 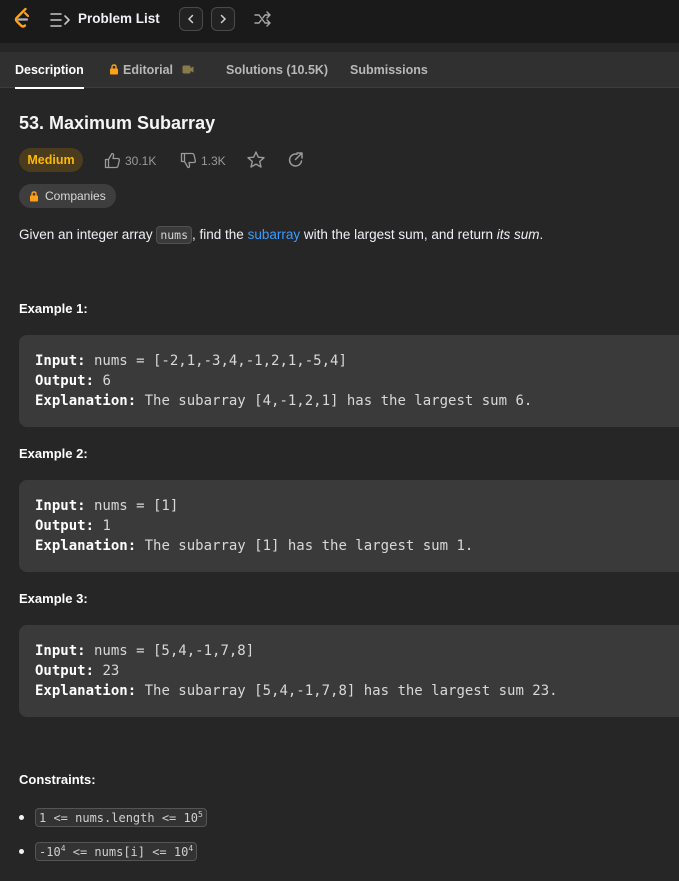 I want to click on tab-solutions: Solutions (10.5K), so click(x=277, y=70).